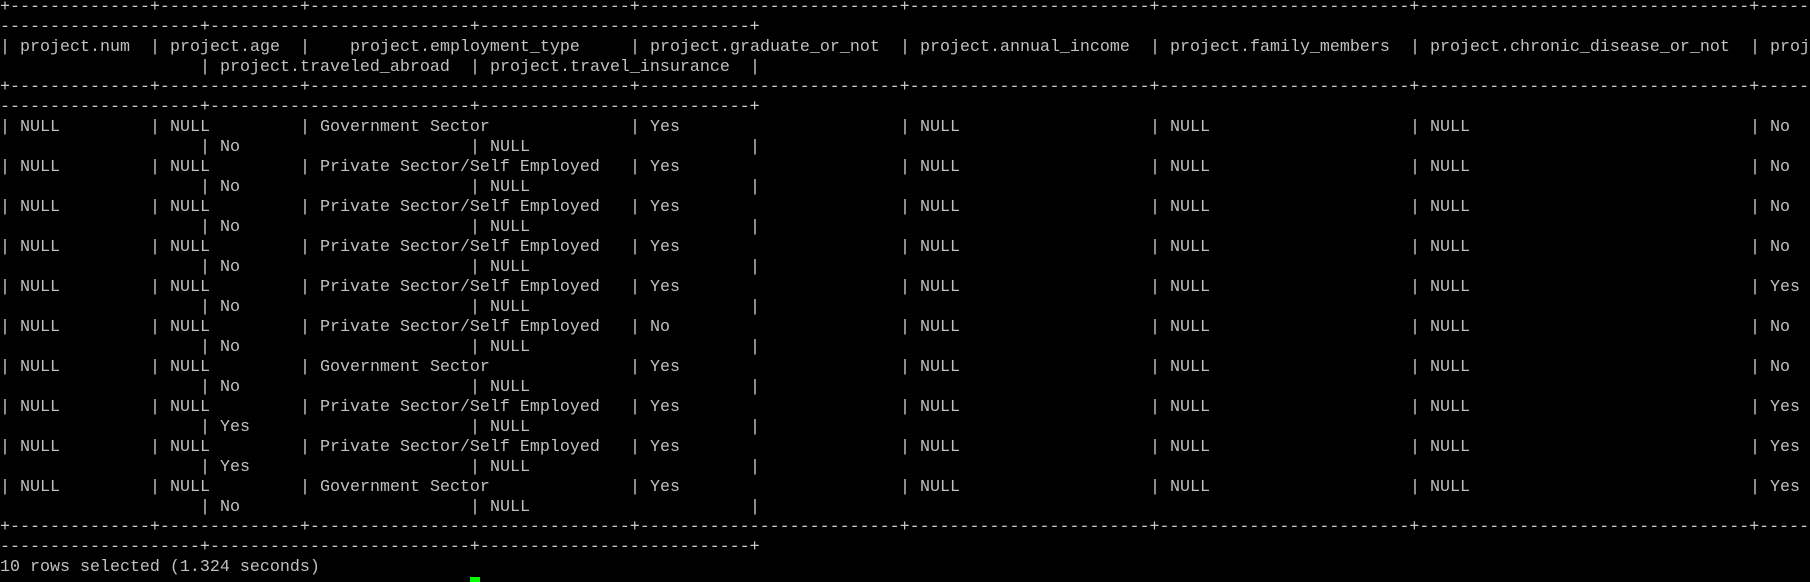 The image size is (1810, 582). Describe the element at coordinates (405, 367) in the screenshot. I see `table-cell: Government Sector` at that location.